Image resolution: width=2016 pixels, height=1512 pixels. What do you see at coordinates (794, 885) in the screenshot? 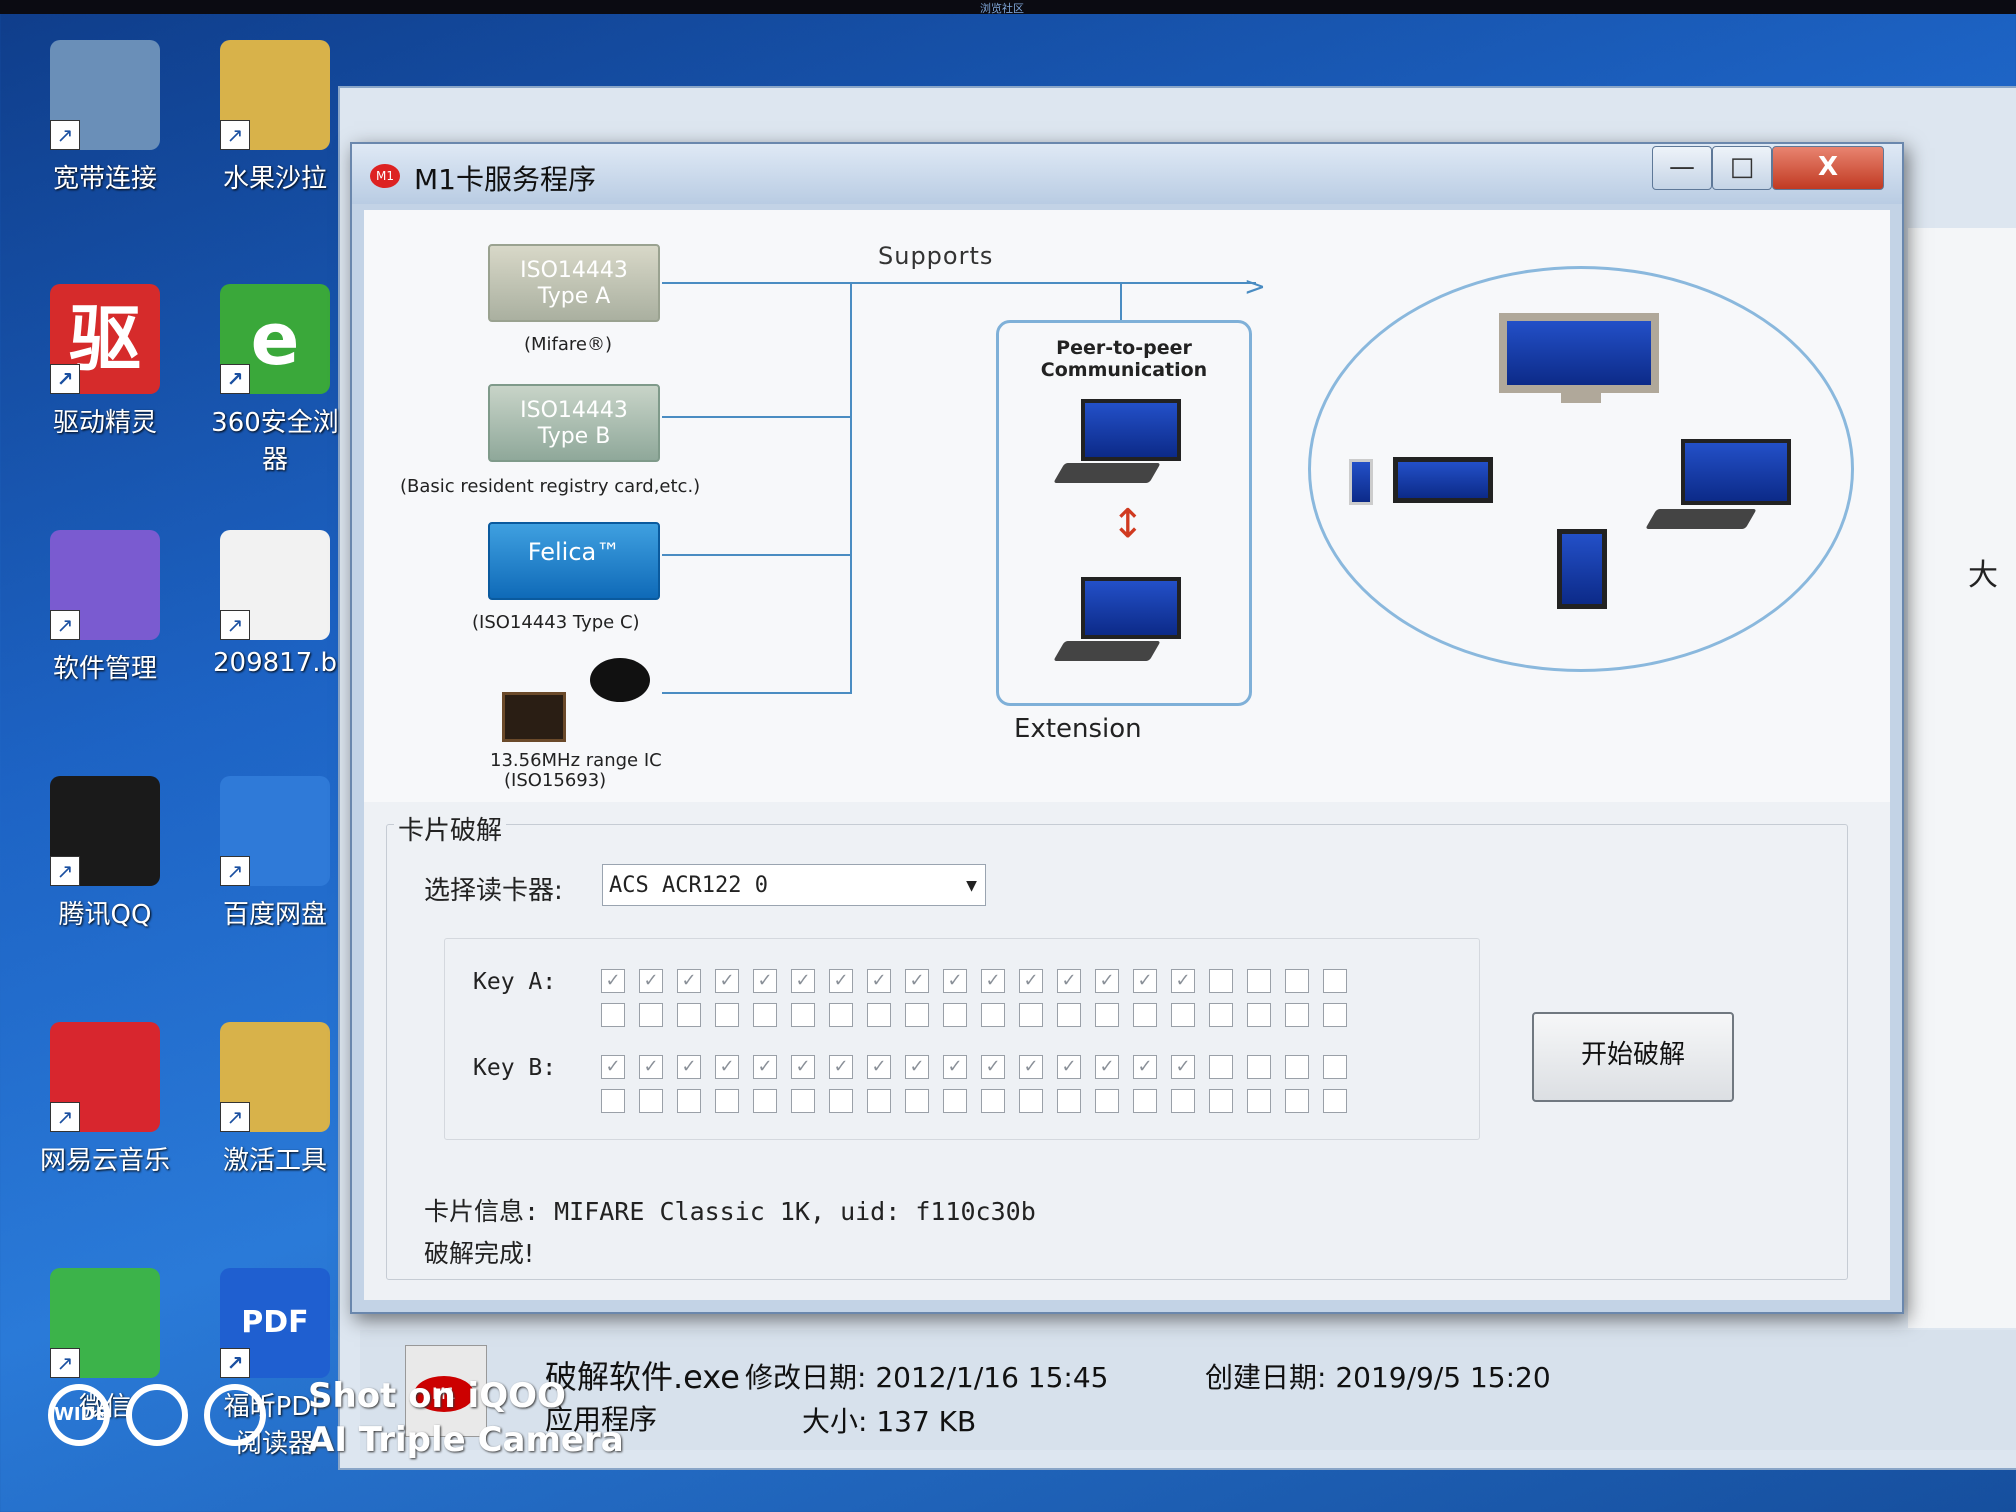
I see `reader-select: ACS ACR122 0 ▼` at bounding box center [794, 885].